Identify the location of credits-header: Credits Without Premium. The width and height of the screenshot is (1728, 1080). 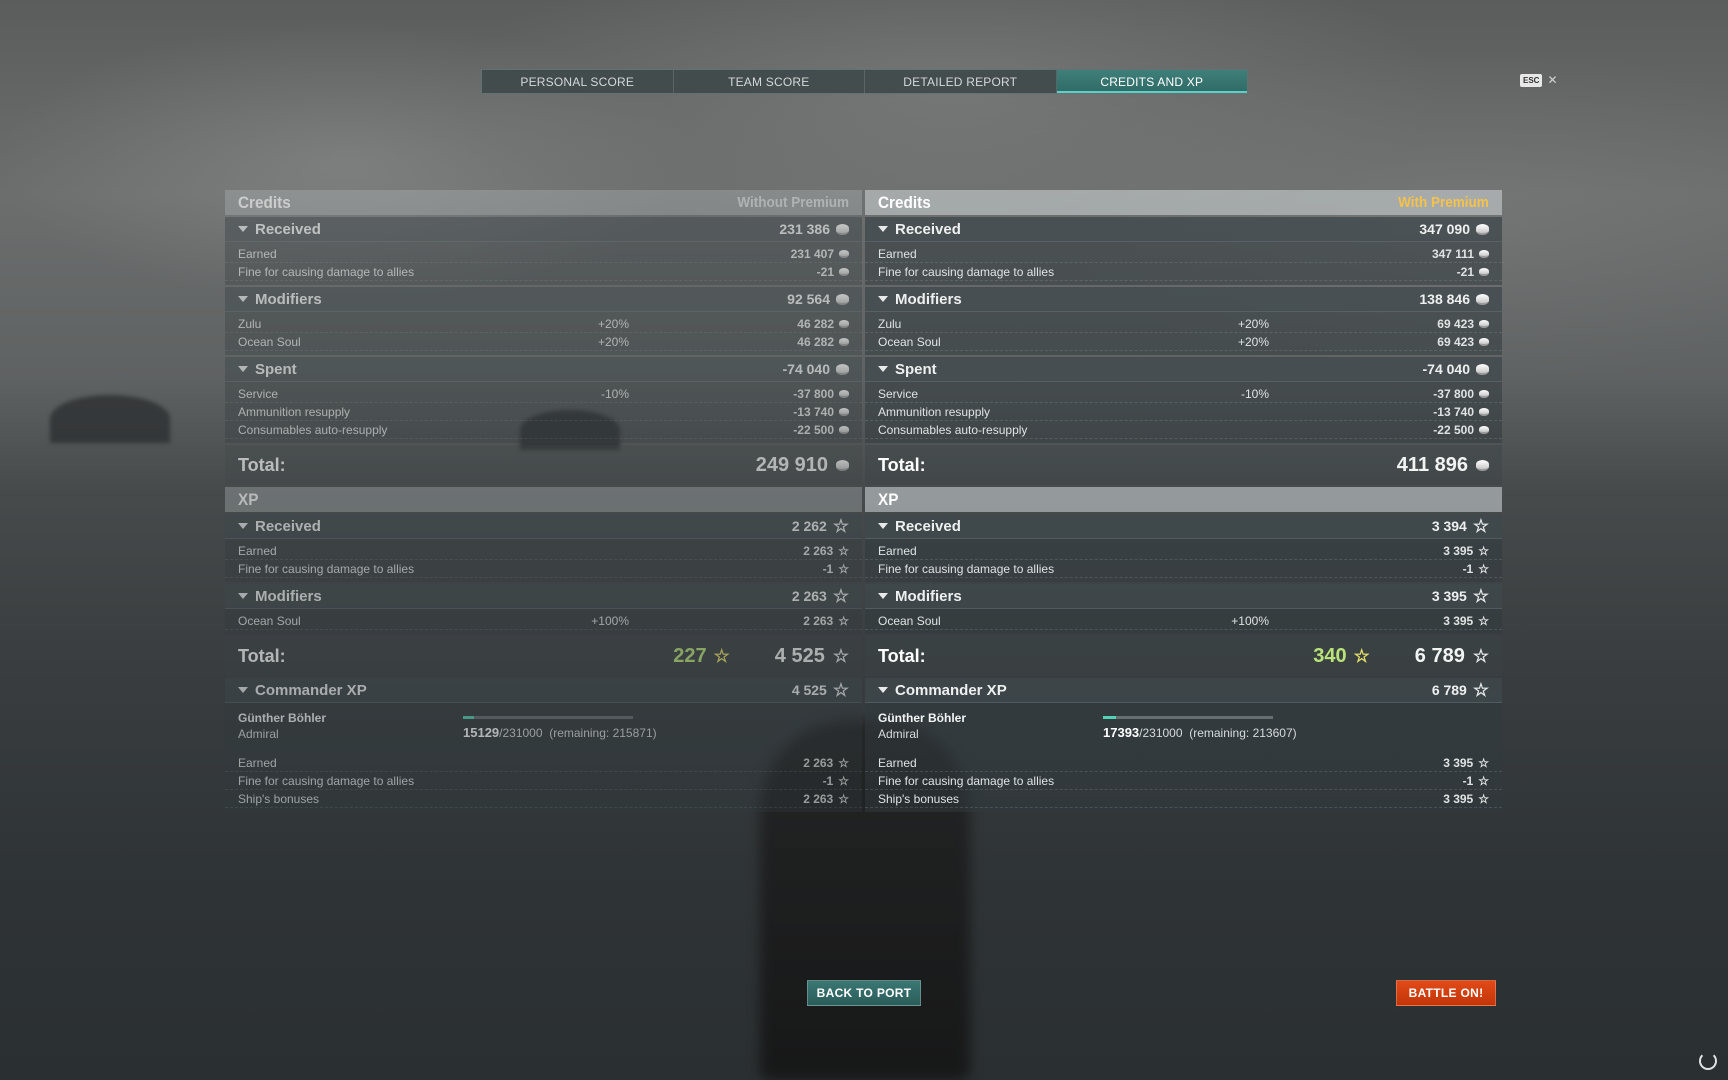
(543, 202).